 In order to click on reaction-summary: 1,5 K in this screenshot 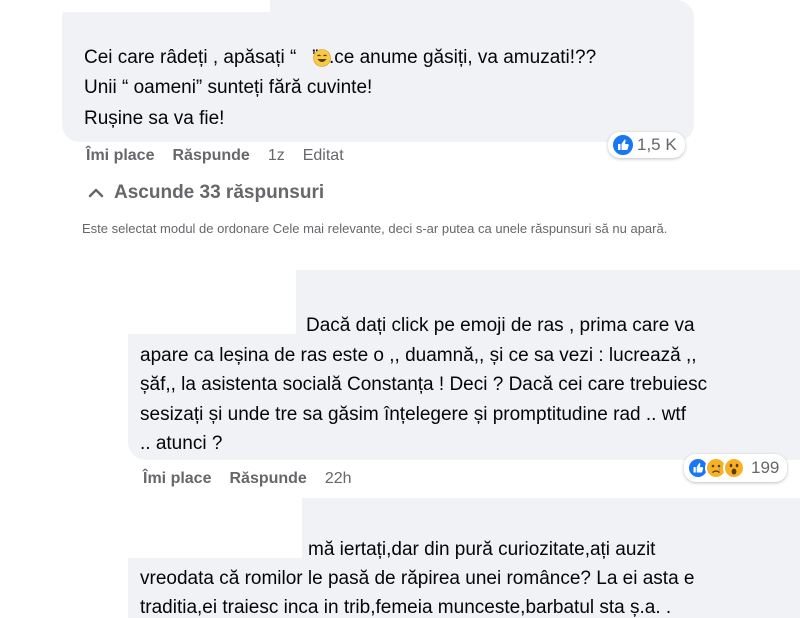, I will do `click(646, 145)`.